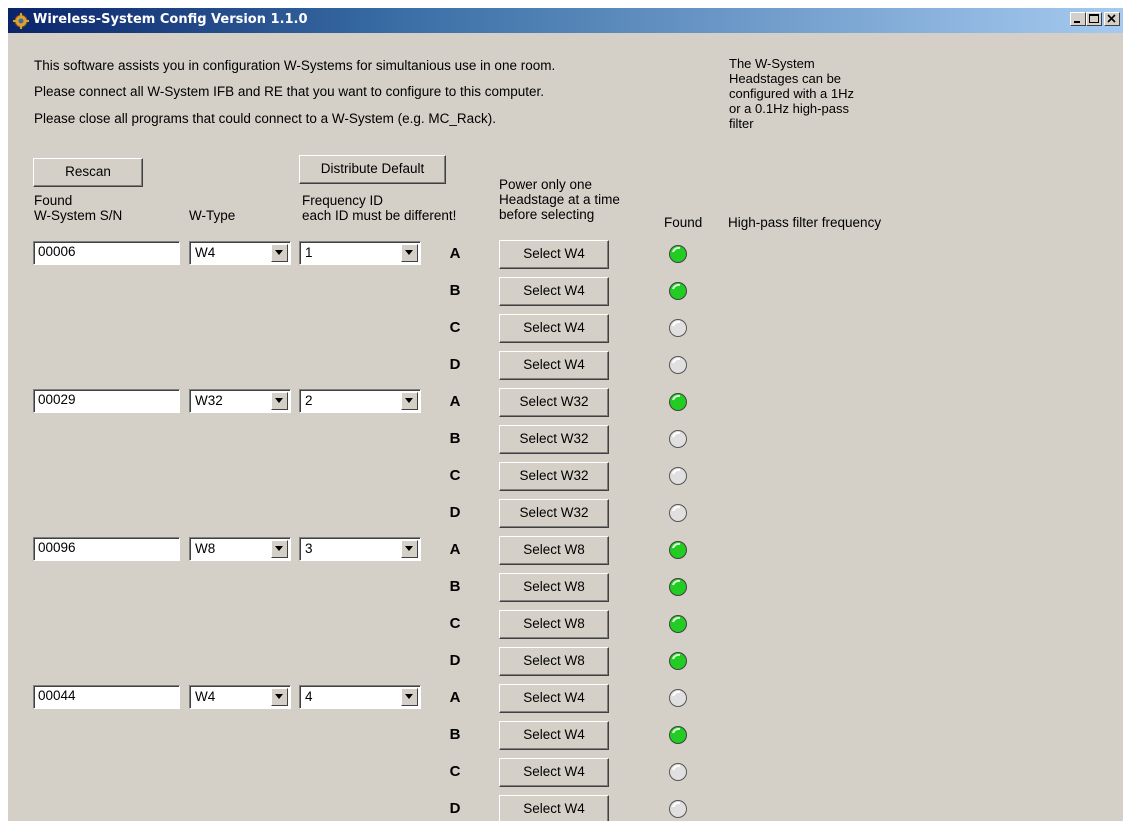 This screenshot has width=1130, height=821. I want to click on side-note-line: The W-System, so click(772, 63).